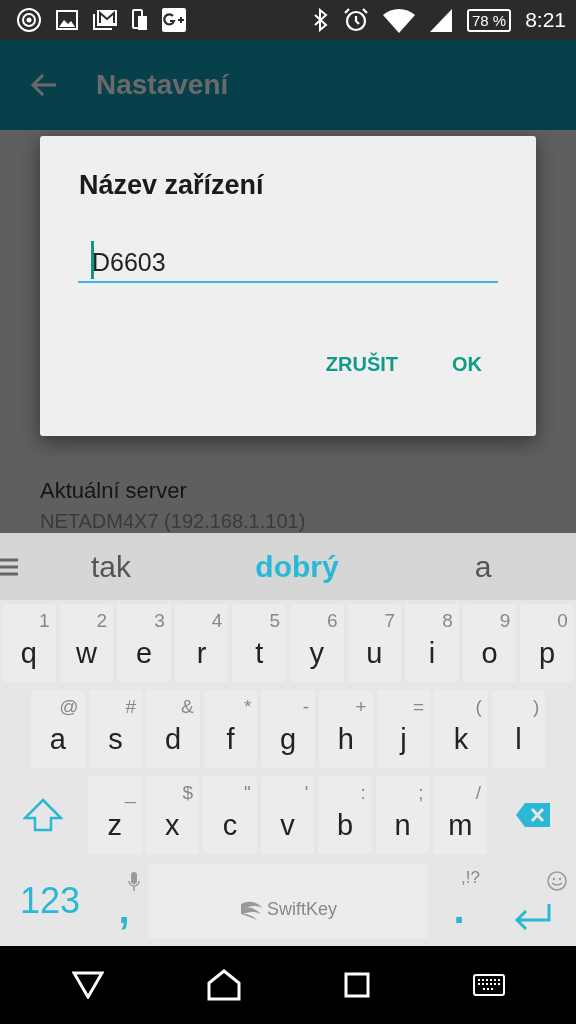 The image size is (576, 1024). Describe the element at coordinates (134, 882) in the screenshot. I see `microphone-icon` at that location.